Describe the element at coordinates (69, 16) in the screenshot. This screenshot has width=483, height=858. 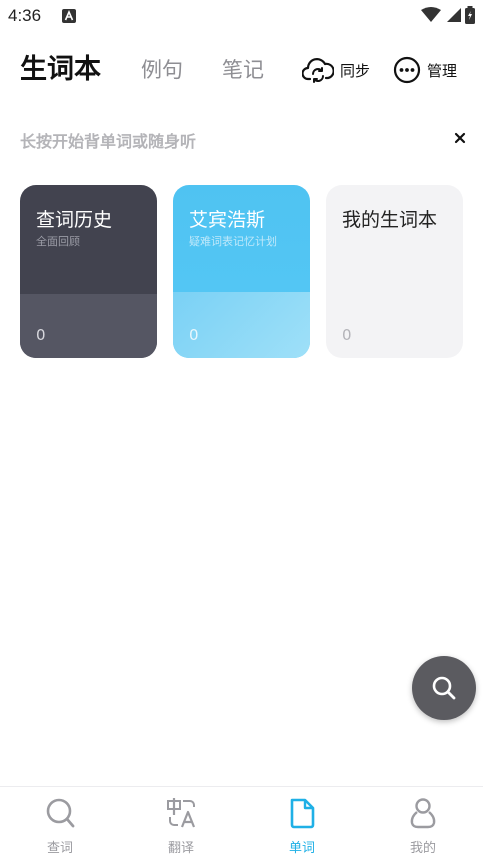
I see `app-notification-icon` at that location.